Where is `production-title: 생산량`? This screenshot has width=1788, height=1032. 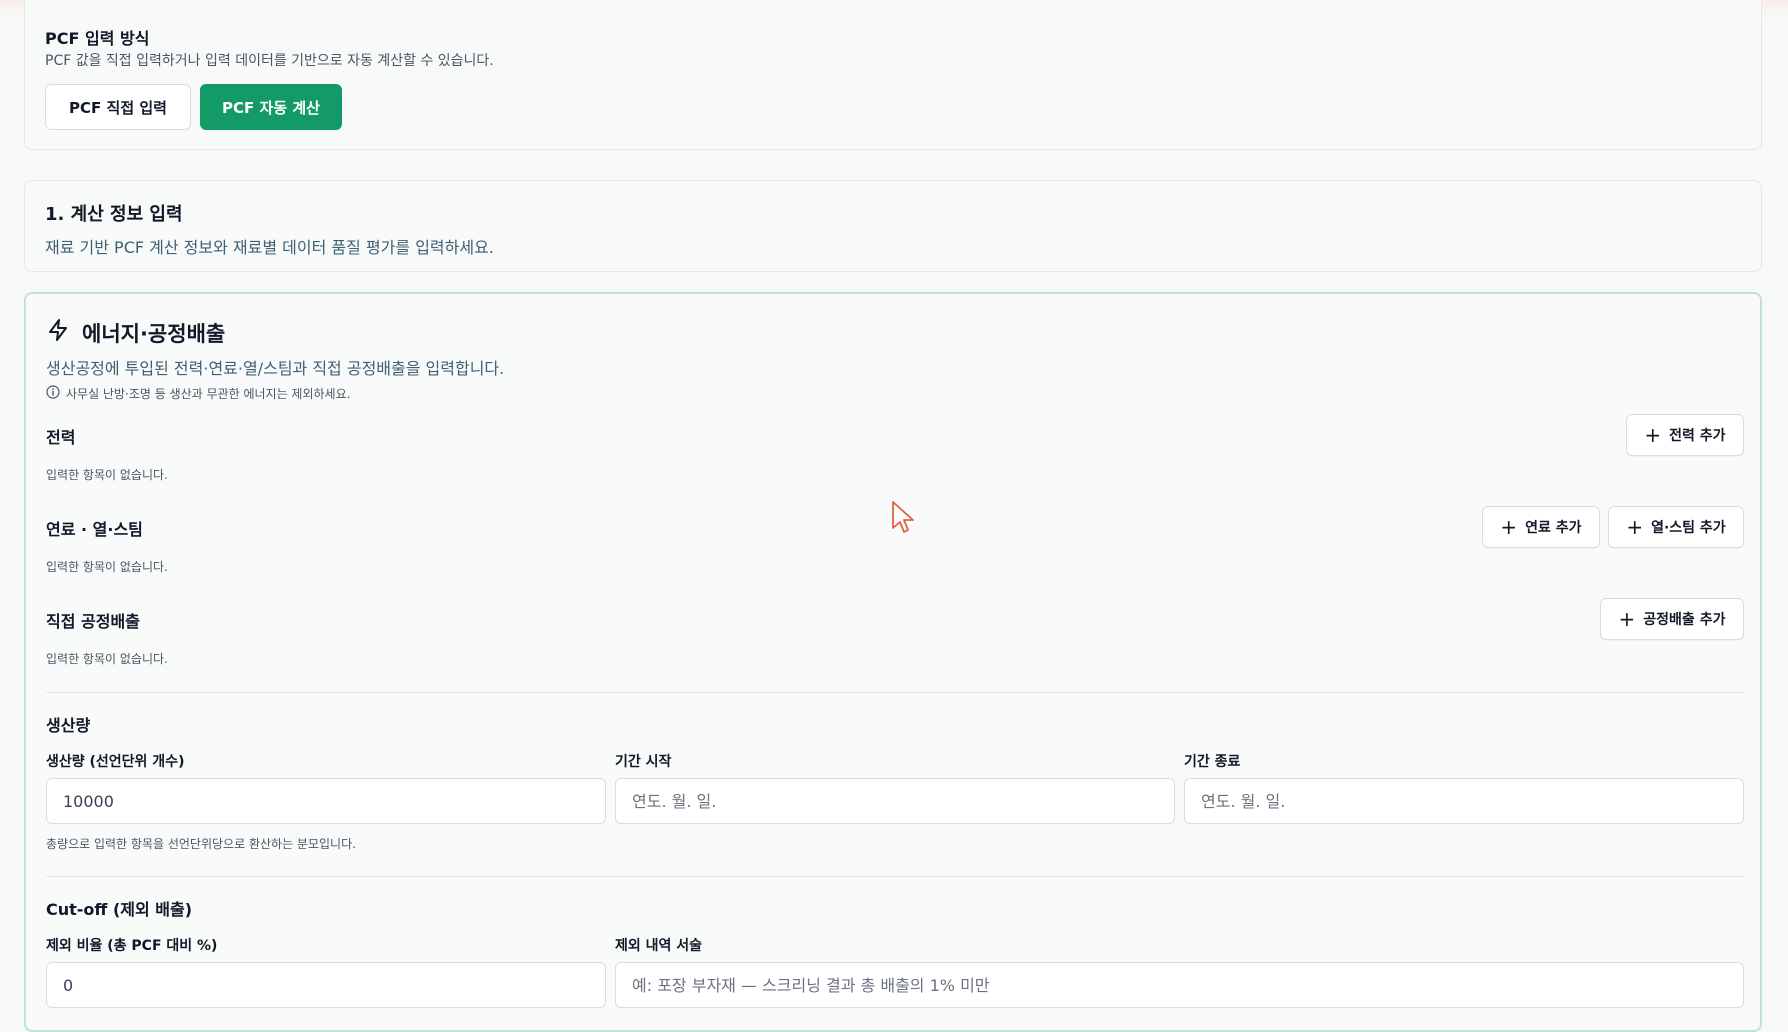
production-title: 생산량 is located at coordinates (68, 725).